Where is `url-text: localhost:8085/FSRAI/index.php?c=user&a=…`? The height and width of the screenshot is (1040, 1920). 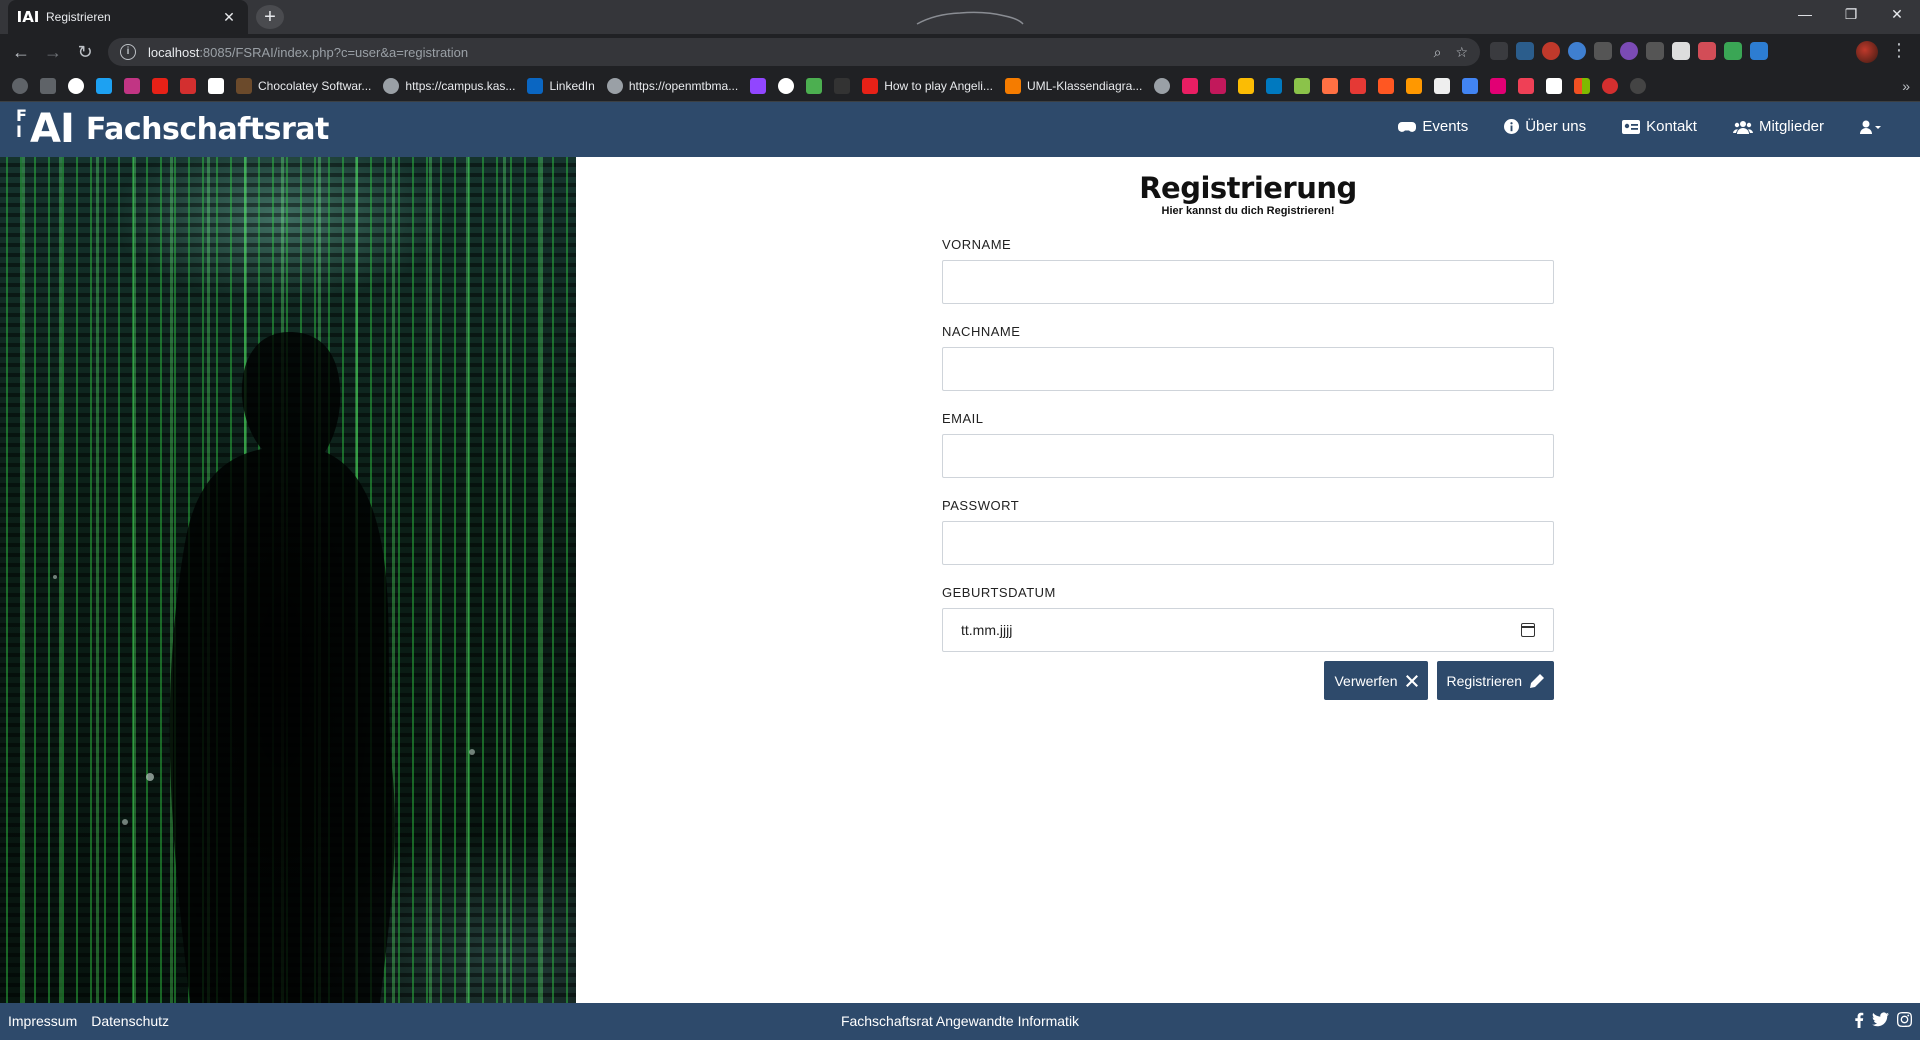
url-text: localhost:8085/FSRAI/index.php?c=user&a=… is located at coordinates (784, 52).